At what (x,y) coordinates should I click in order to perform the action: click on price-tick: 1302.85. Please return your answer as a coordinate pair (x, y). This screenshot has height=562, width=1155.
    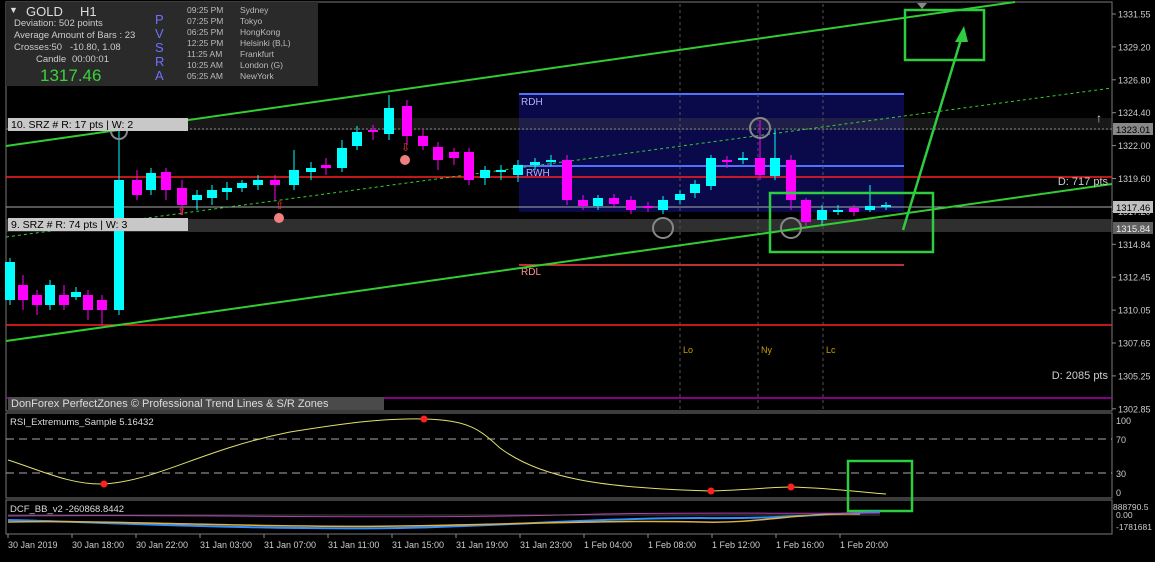
    Looking at the image, I should click on (1134, 409).